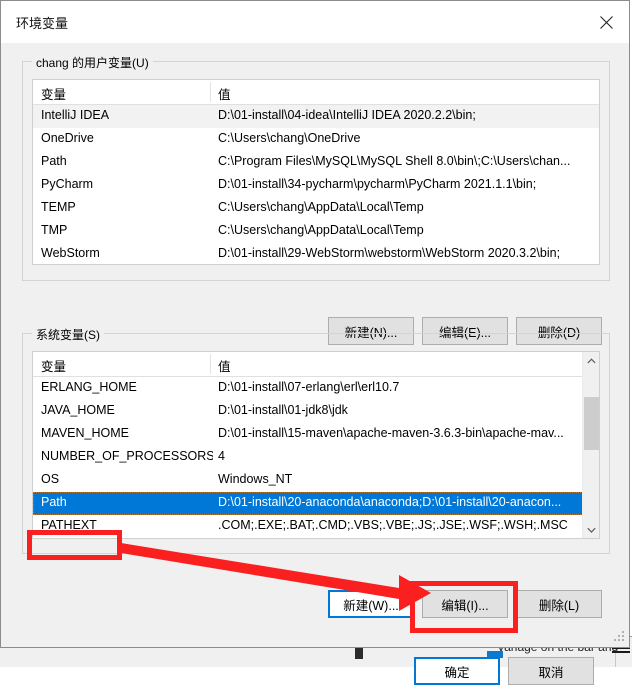  What do you see at coordinates (53, 365) in the screenshot?
I see `system-column-header-variable: 变量` at bounding box center [53, 365].